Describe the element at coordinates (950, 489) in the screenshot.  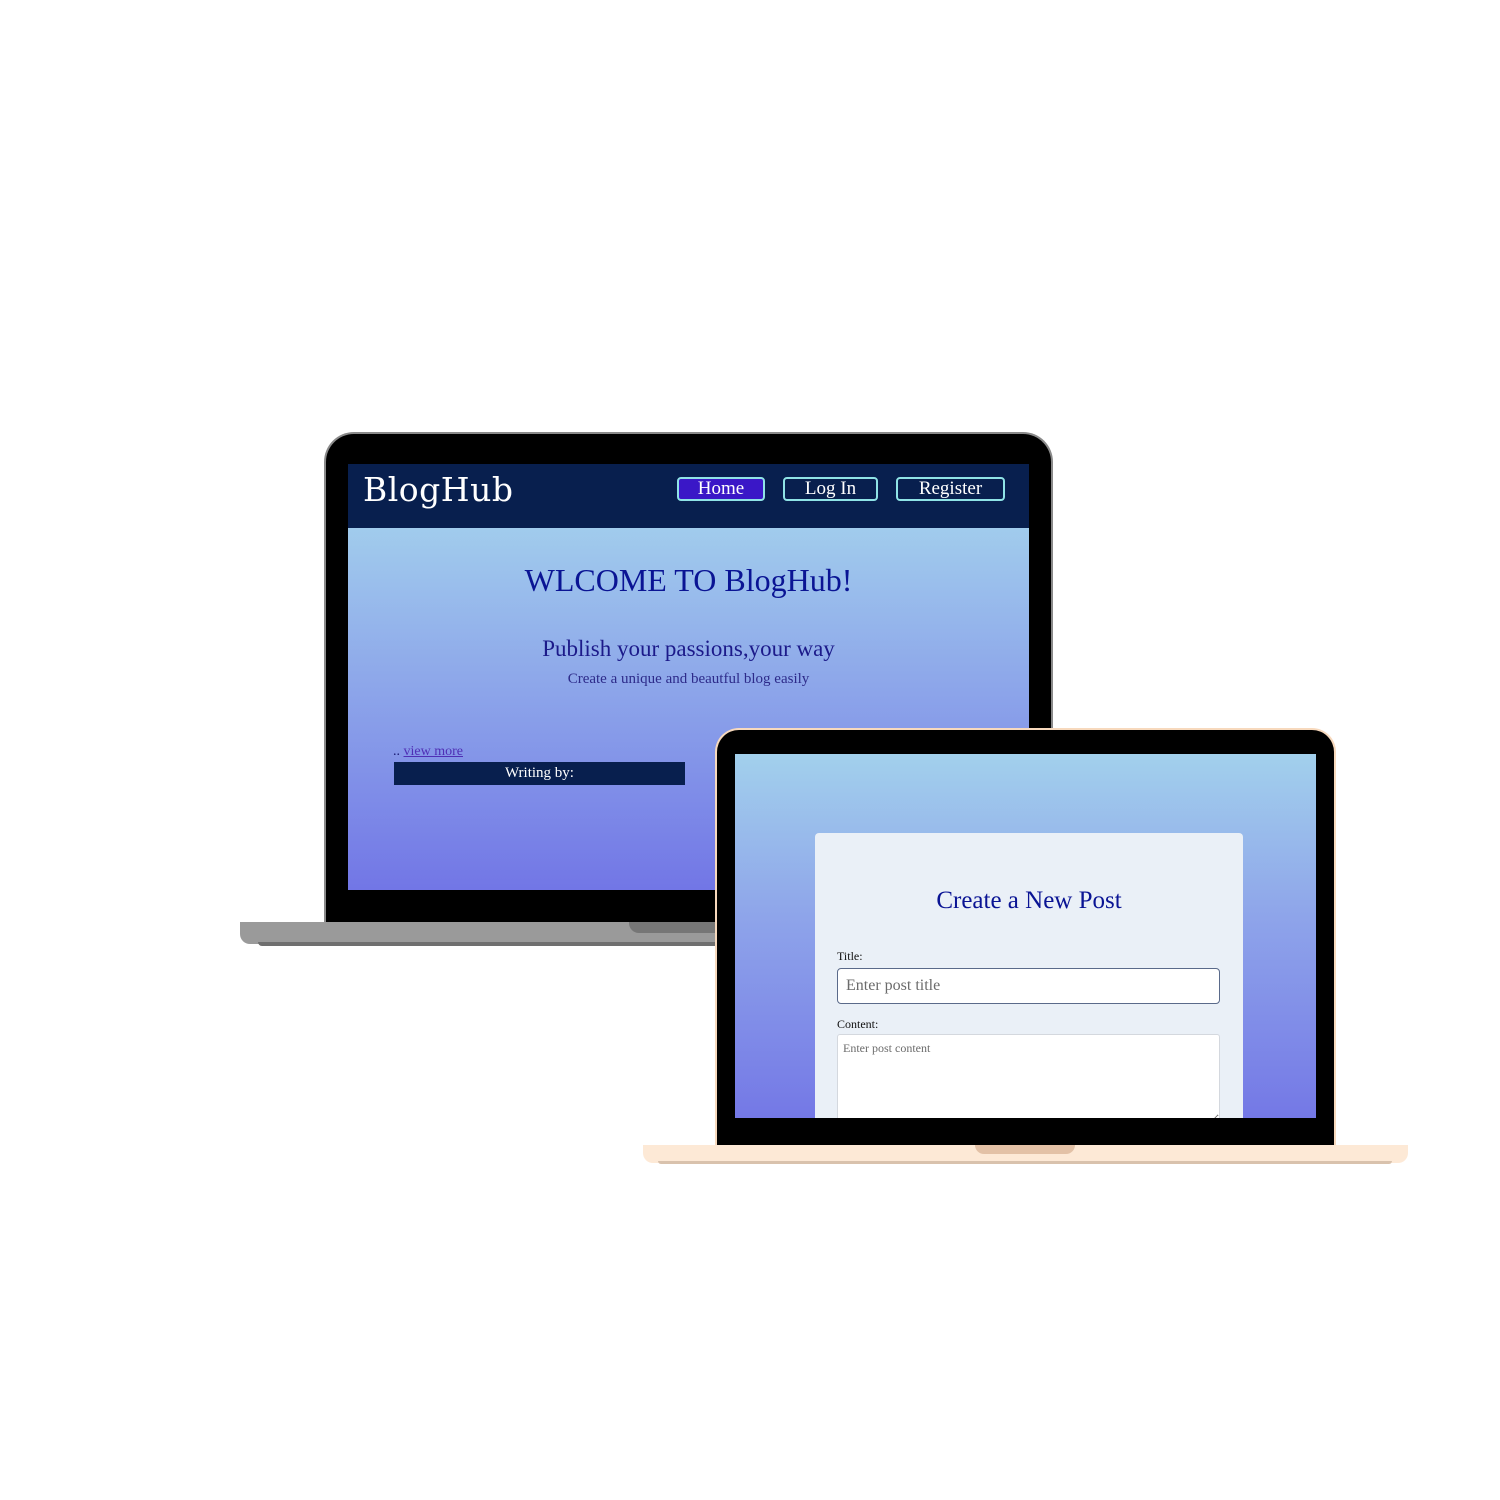
I see `nav-register-button: Register` at that location.